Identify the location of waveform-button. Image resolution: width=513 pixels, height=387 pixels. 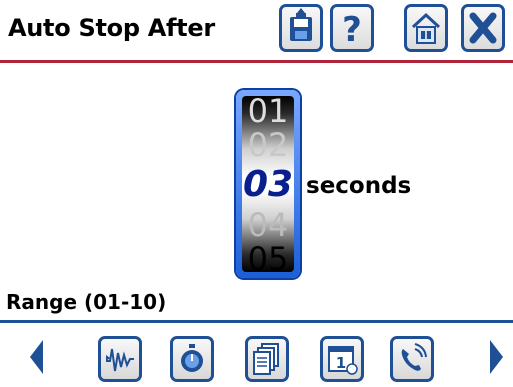
(120, 359).